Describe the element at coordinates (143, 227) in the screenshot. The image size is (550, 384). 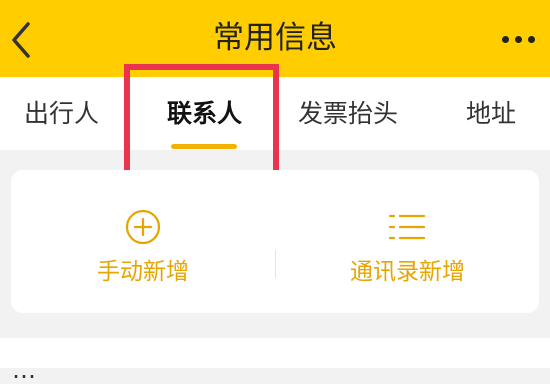
I see `plus-circle-icon` at that location.